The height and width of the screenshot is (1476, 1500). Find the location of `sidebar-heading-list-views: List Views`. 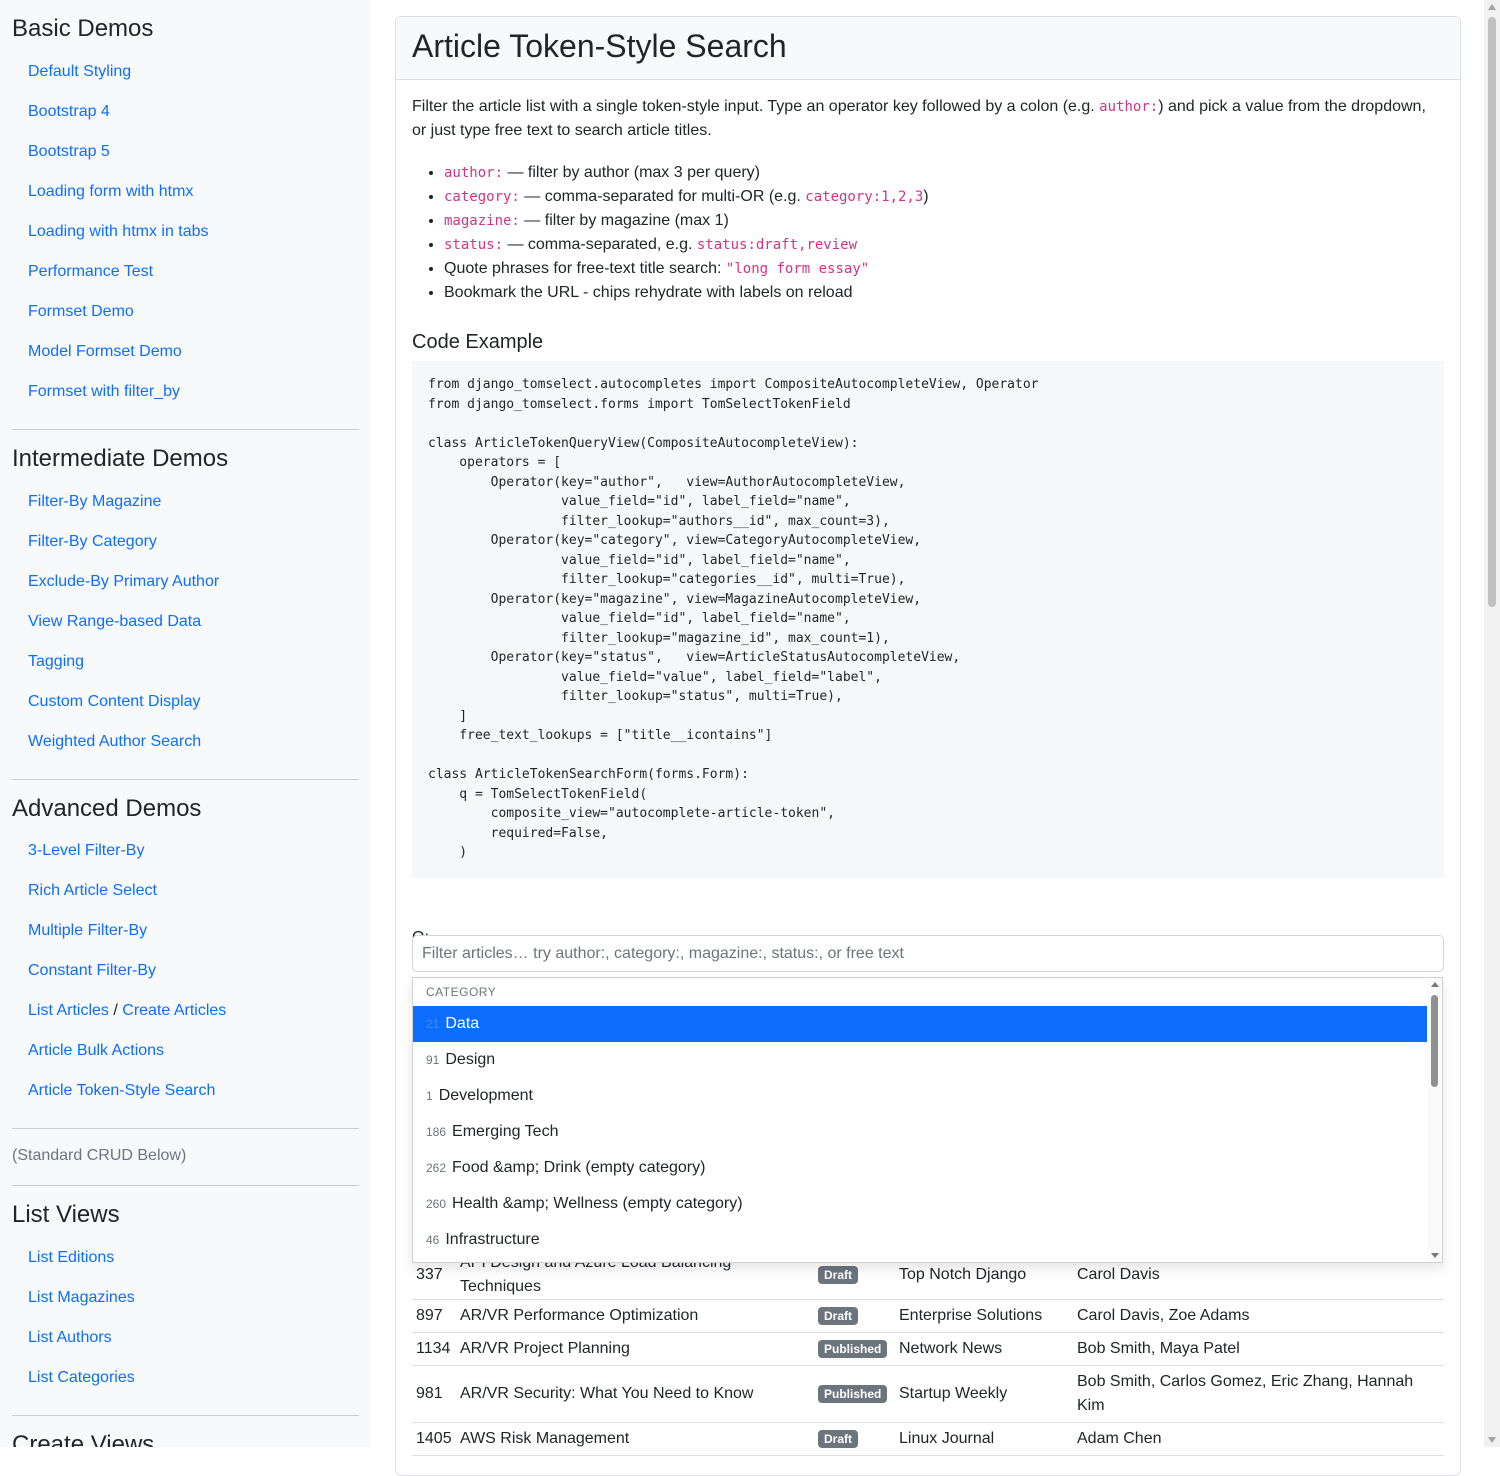

sidebar-heading-list-views: List Views is located at coordinates (66, 1214).